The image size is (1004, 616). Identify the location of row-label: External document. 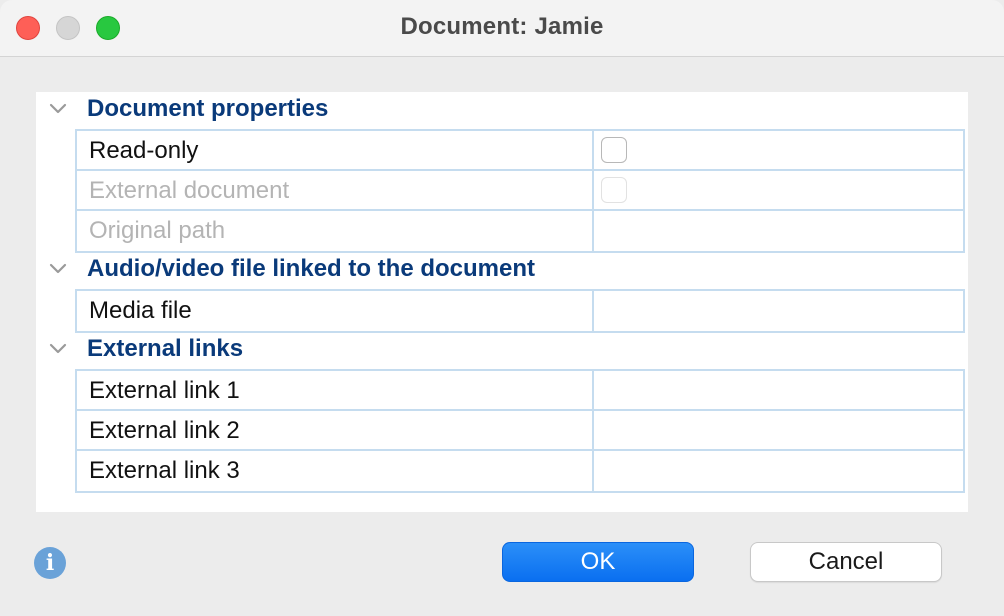
(189, 190).